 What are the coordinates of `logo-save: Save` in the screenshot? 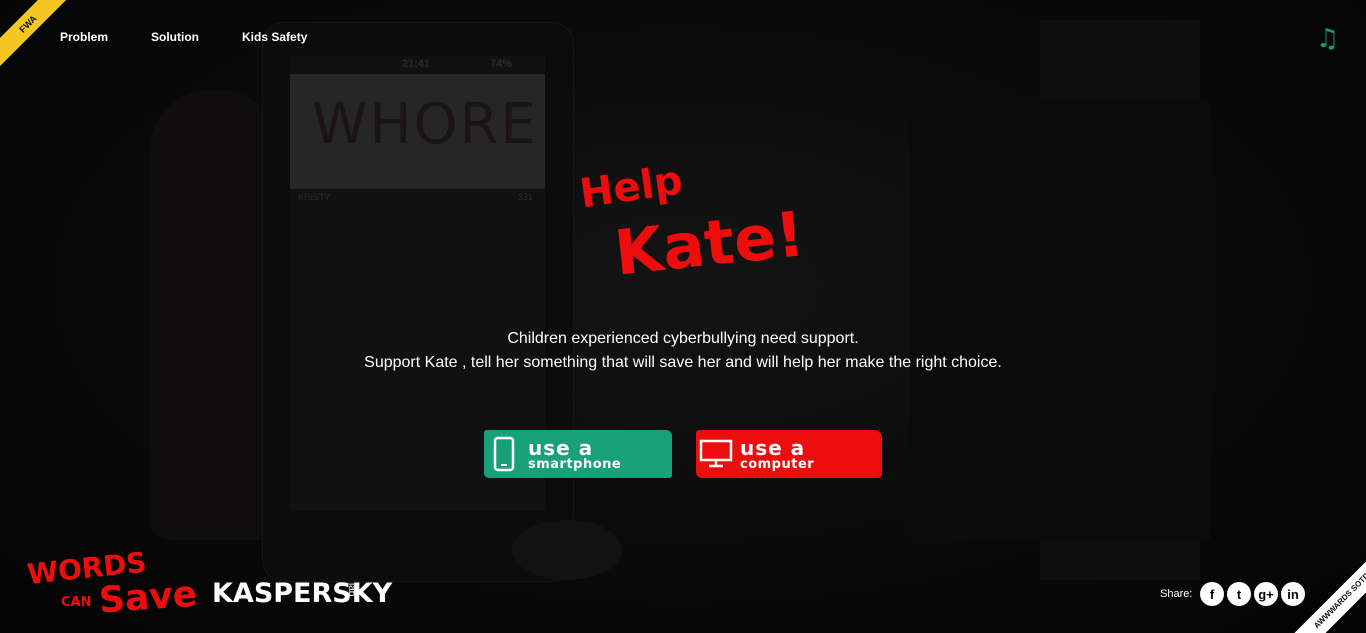 It's located at (146, 595).